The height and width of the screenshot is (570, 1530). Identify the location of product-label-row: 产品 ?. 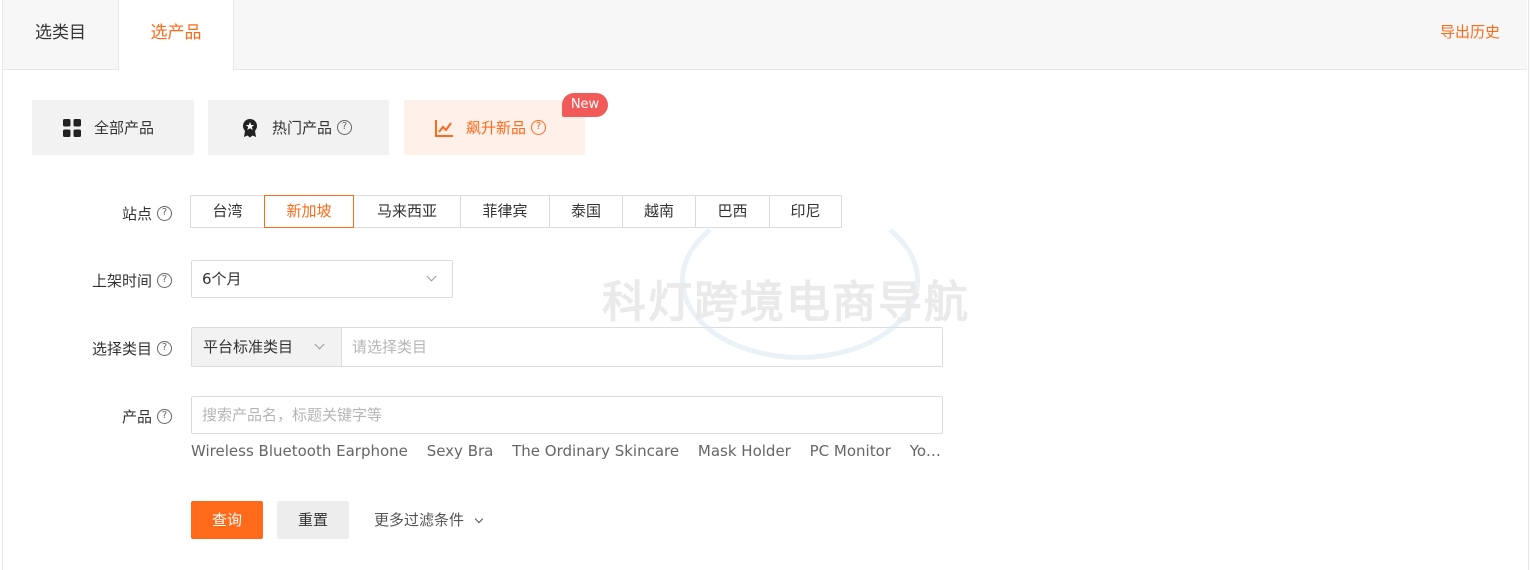
(147, 416).